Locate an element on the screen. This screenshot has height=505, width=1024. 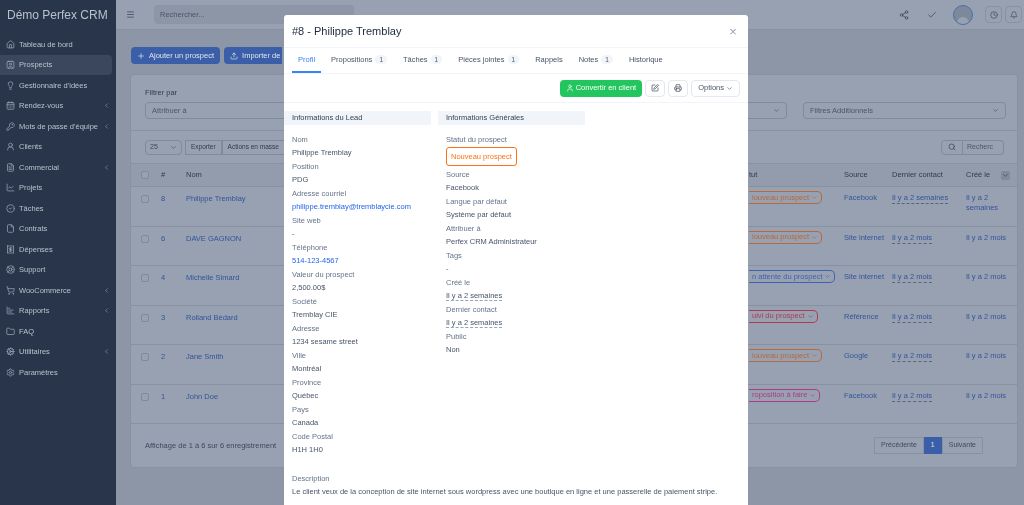
contact-card-icon is located at coordinates (10, 65).